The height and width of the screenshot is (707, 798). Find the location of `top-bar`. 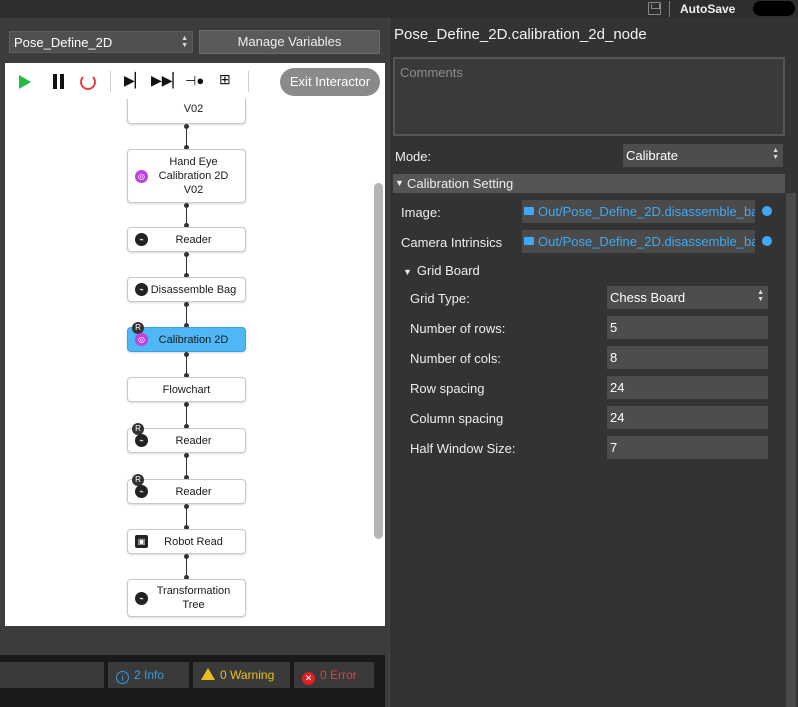

top-bar is located at coordinates (399, 9).